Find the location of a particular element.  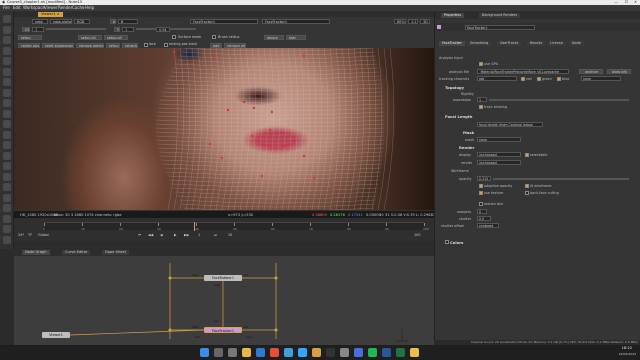

tracking-channels-select: rgb is located at coordinates (497, 78).